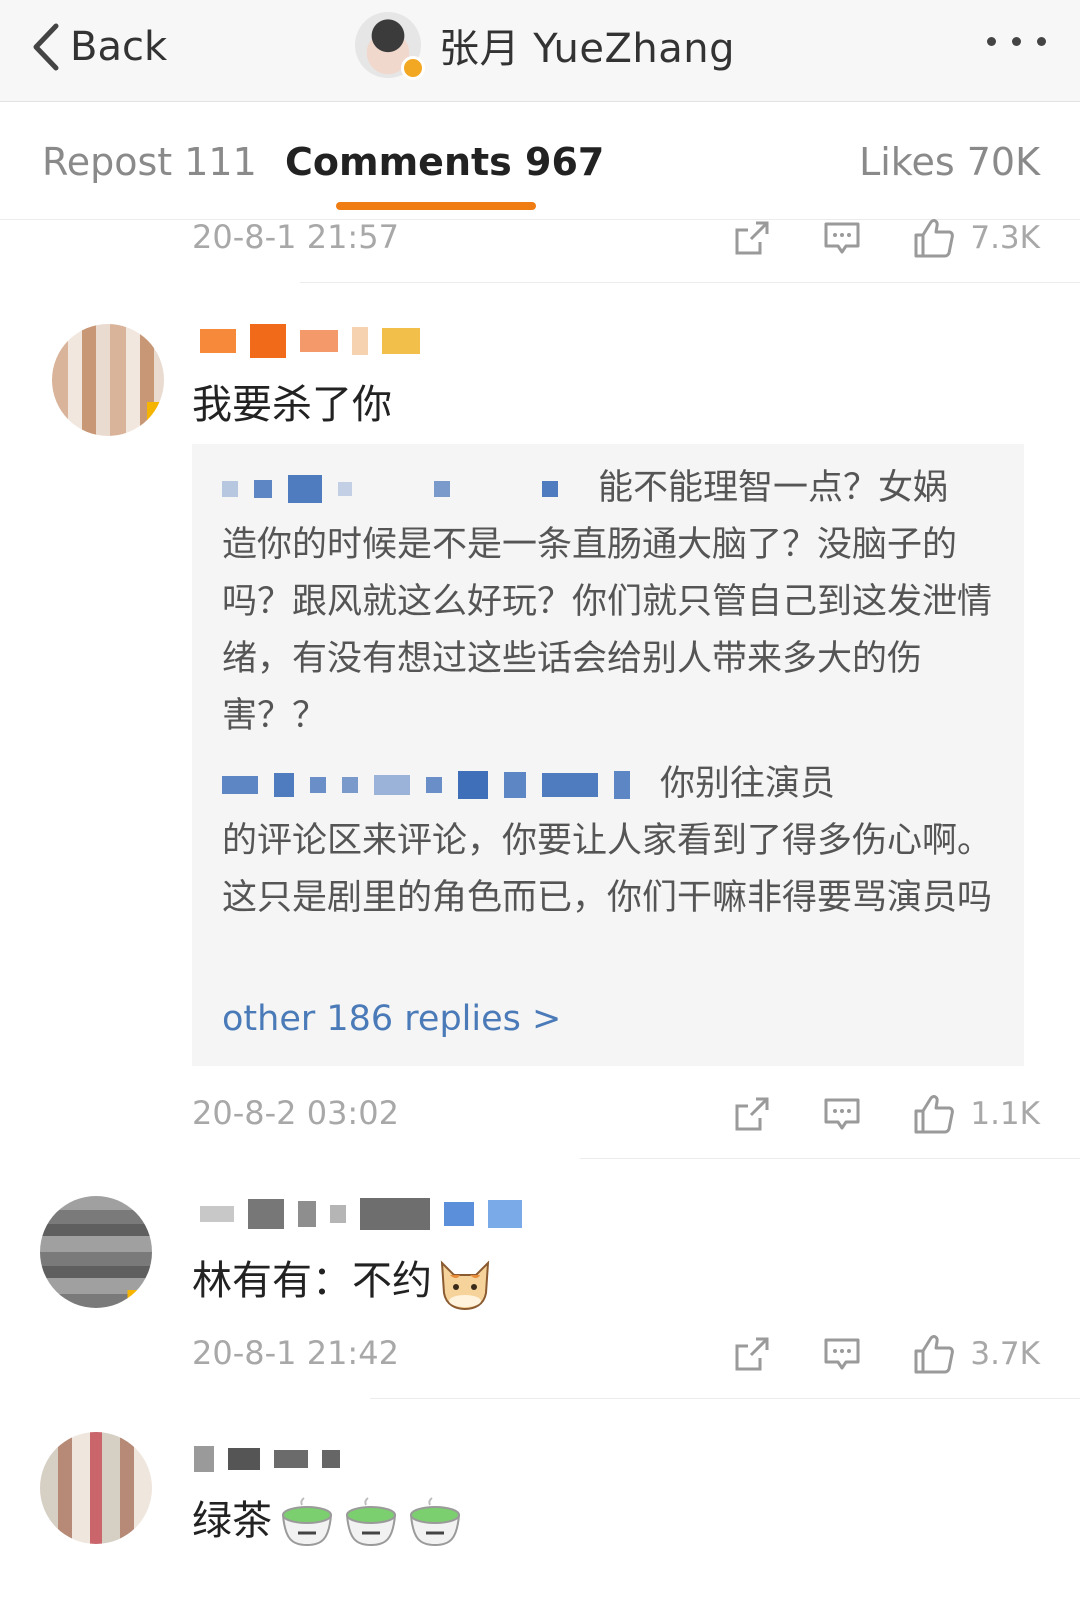 The width and height of the screenshot is (1080, 1597). What do you see at coordinates (465, 1285) in the screenshot?
I see `cat-face-emoji-icon` at bounding box center [465, 1285].